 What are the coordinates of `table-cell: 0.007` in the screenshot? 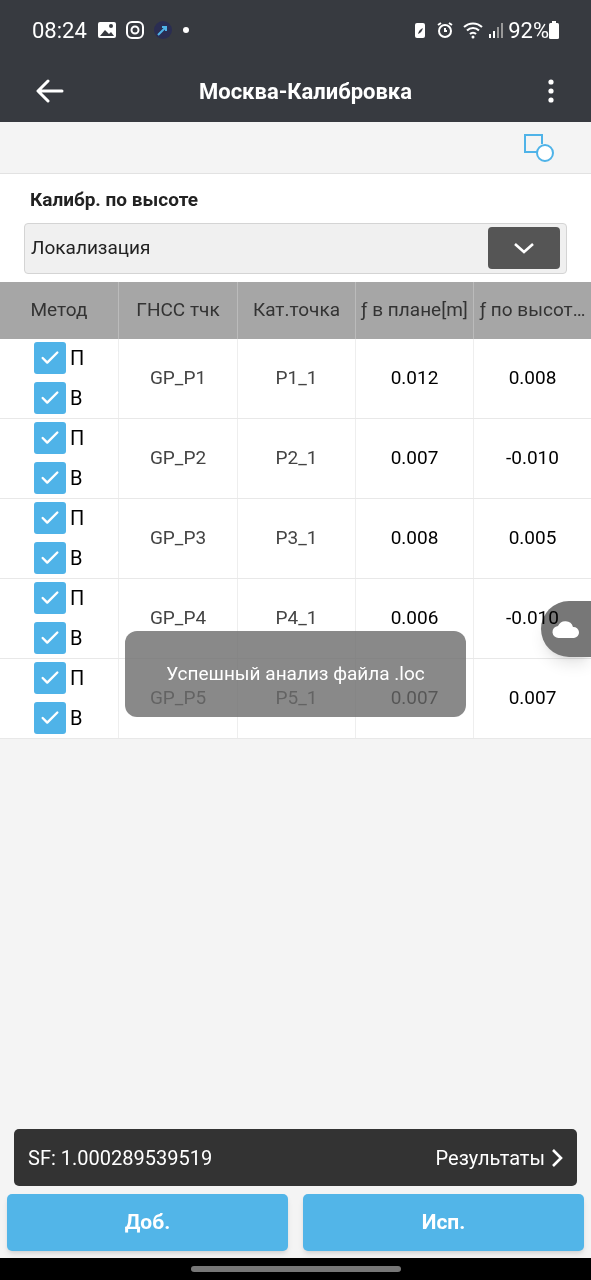 It's located at (414, 458).